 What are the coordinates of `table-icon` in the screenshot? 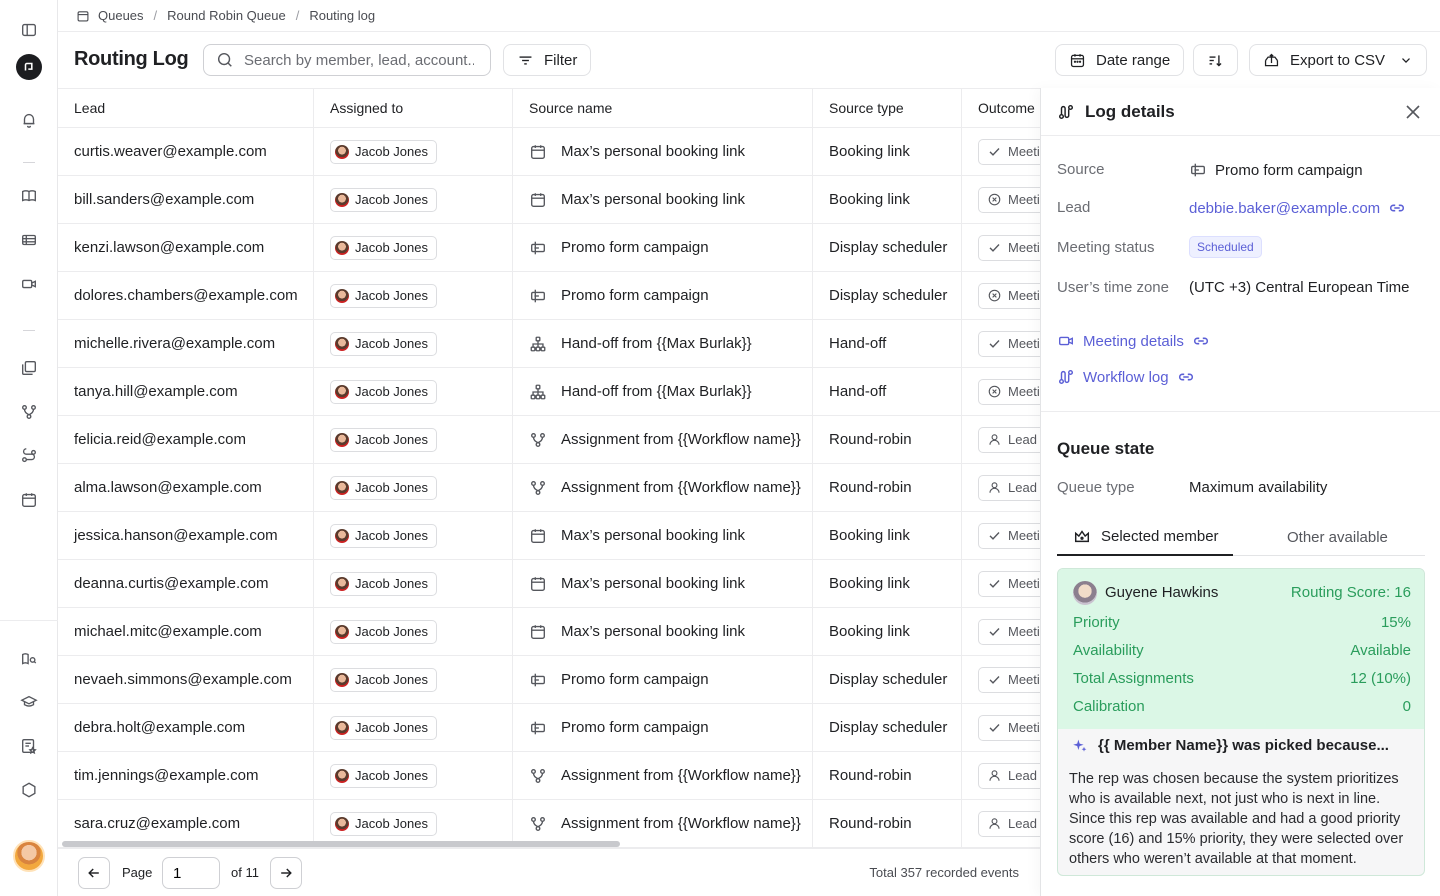 It's located at (29, 240).